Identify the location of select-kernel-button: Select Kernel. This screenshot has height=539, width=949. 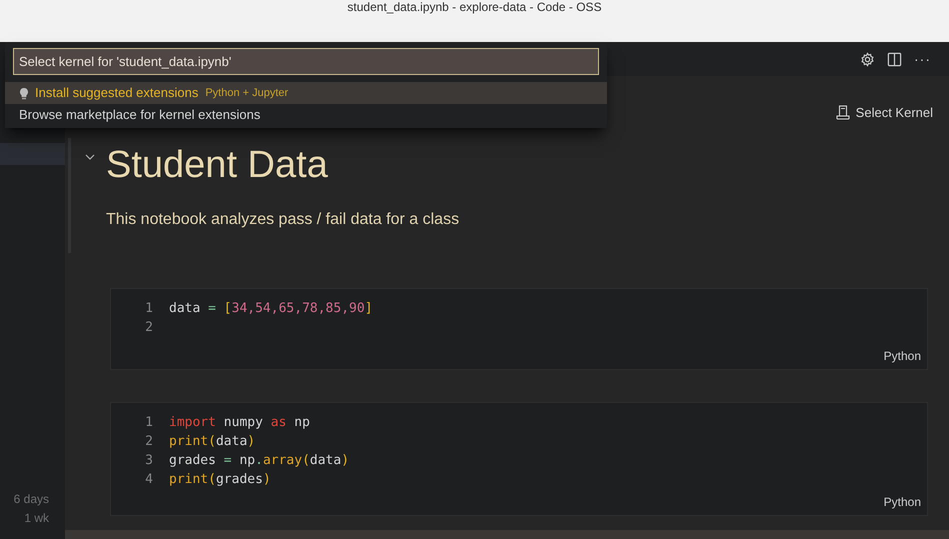
(884, 112).